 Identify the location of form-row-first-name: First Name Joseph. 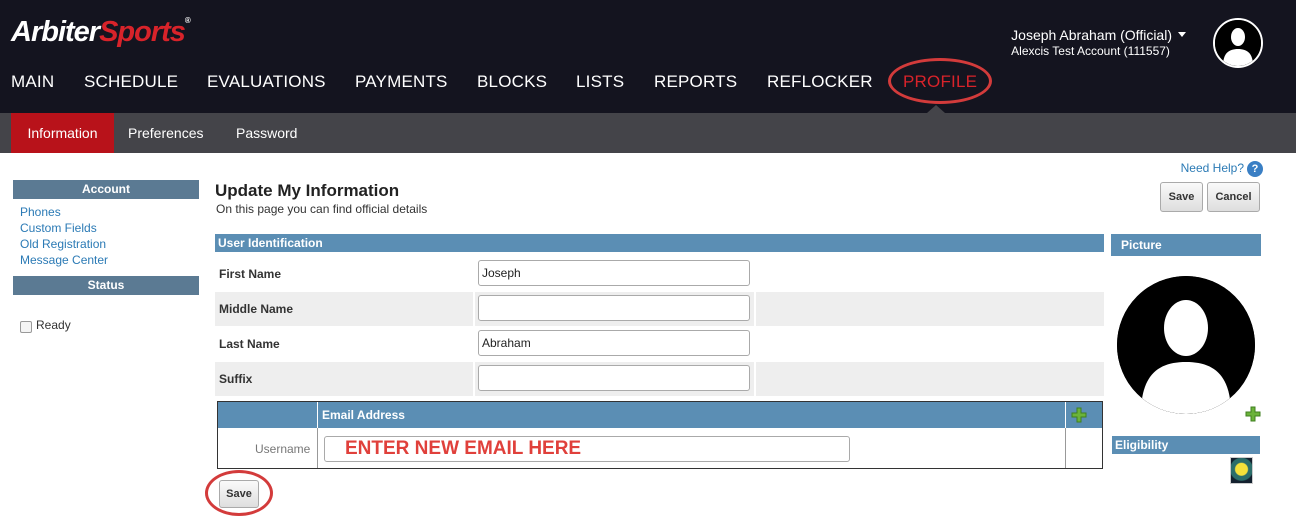
(659, 274).